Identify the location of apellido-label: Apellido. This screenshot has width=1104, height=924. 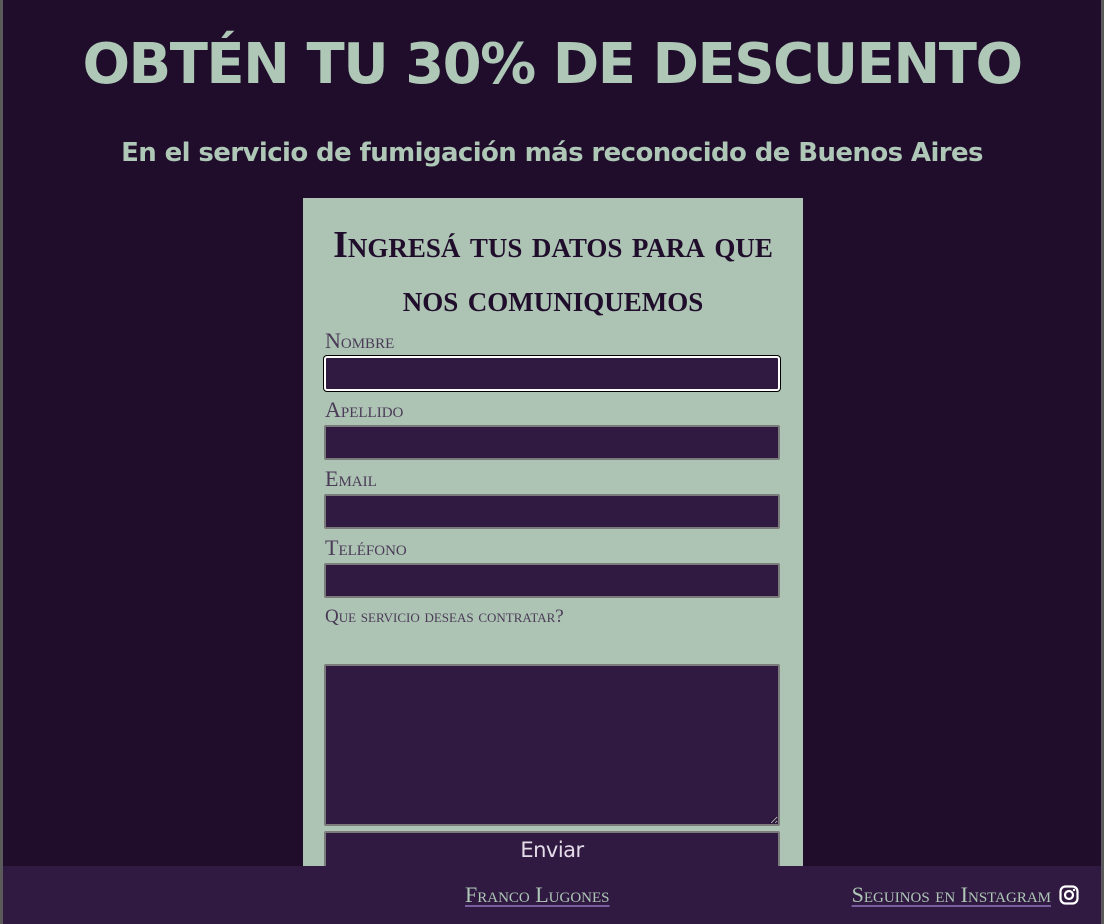
(364, 409).